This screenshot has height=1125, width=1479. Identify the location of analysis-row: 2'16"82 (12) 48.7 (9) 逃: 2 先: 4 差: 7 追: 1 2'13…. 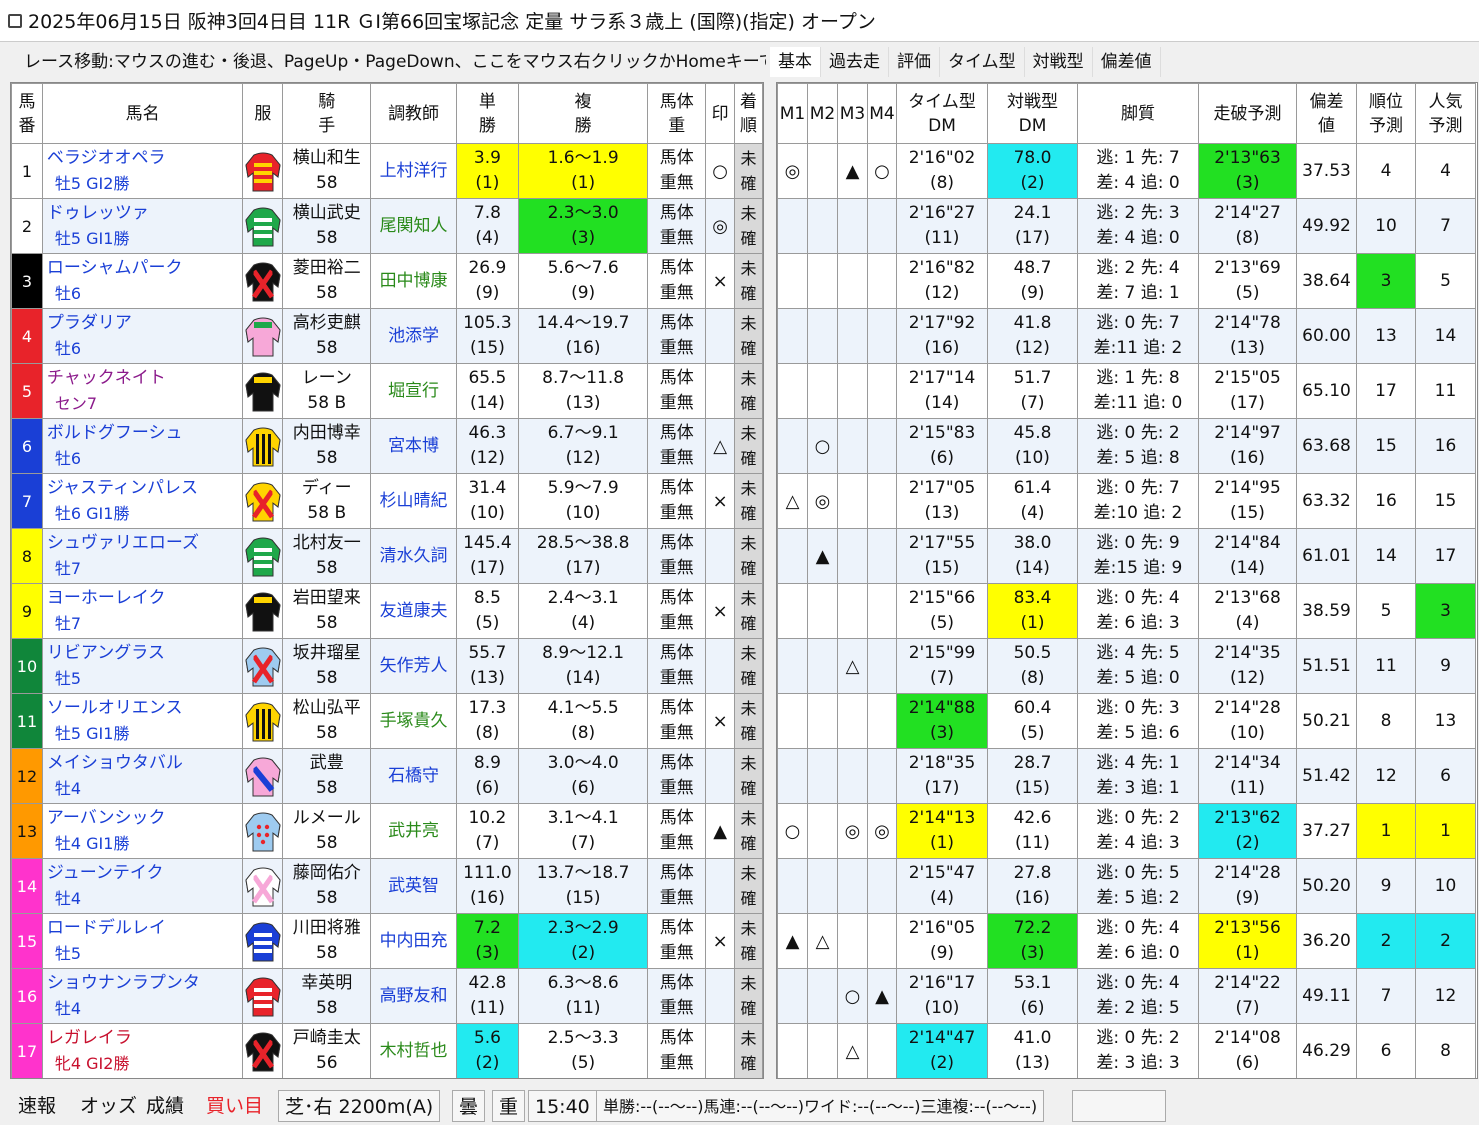
(1126, 281).